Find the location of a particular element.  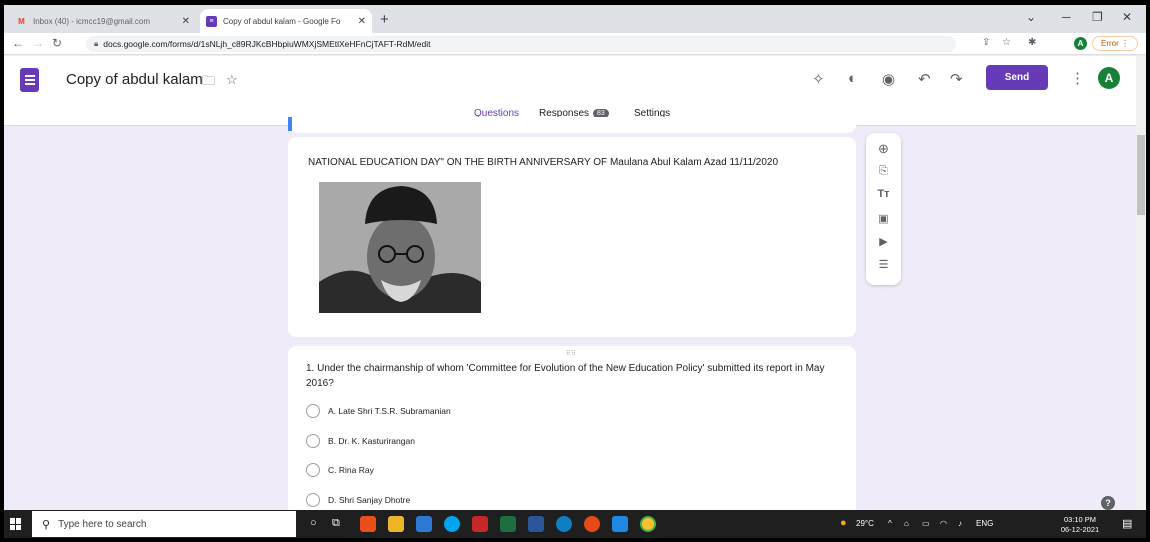

selected-indicator is located at coordinates (290, 124).